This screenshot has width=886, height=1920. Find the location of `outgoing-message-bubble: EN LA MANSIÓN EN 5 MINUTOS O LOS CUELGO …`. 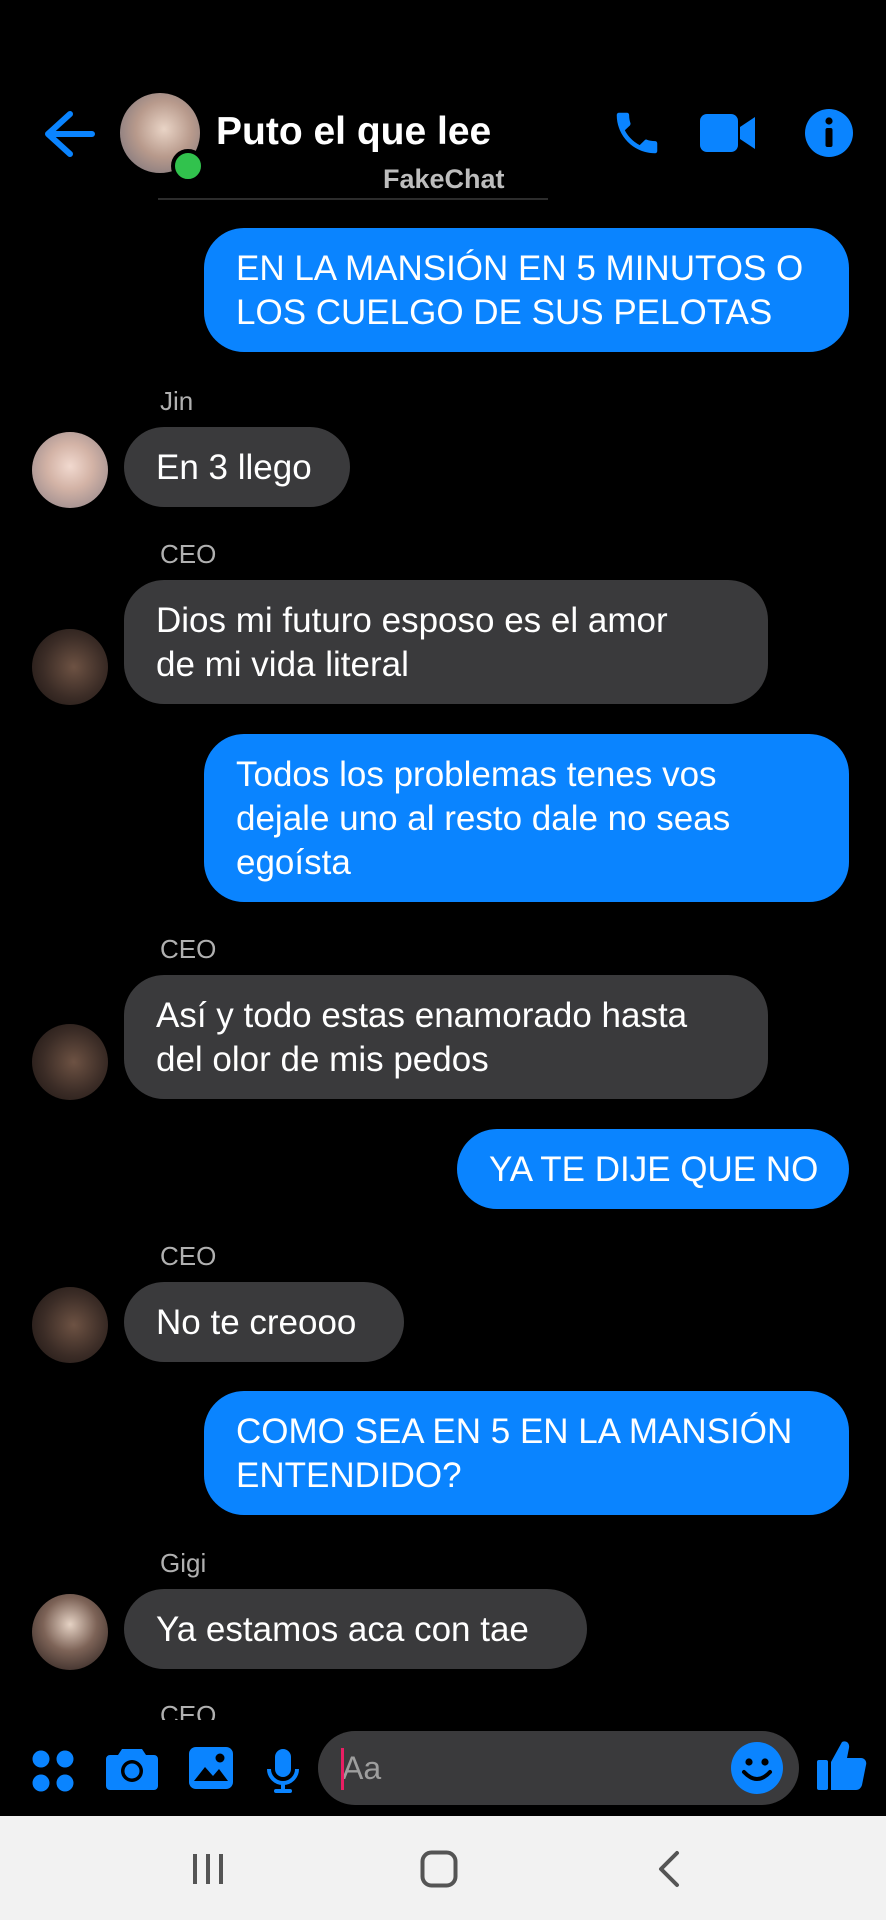

outgoing-message-bubble: EN LA MANSIÓN EN 5 MINUTOS O LOS CUELGO … is located at coordinates (526, 290).